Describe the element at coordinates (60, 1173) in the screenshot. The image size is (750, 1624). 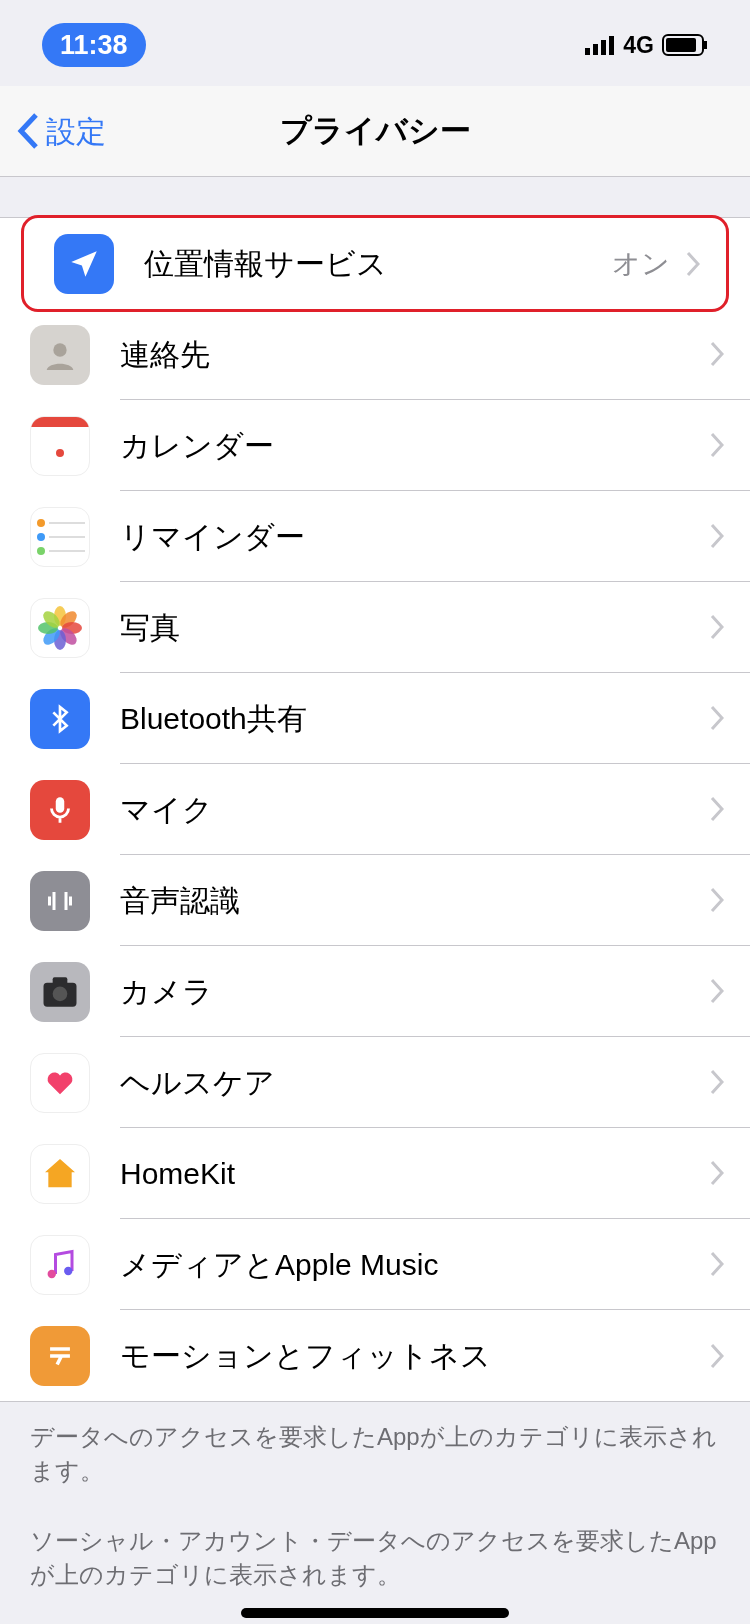
I see `house-icon` at that location.